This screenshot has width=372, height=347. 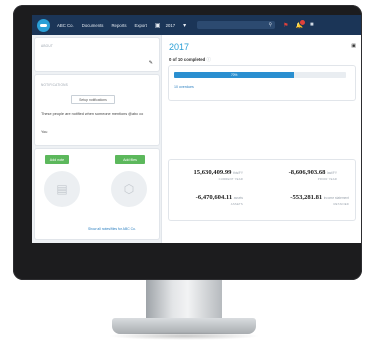 What do you see at coordinates (230, 179) in the screenshot?
I see `stat-label: CURRENT YEAR` at bounding box center [230, 179].